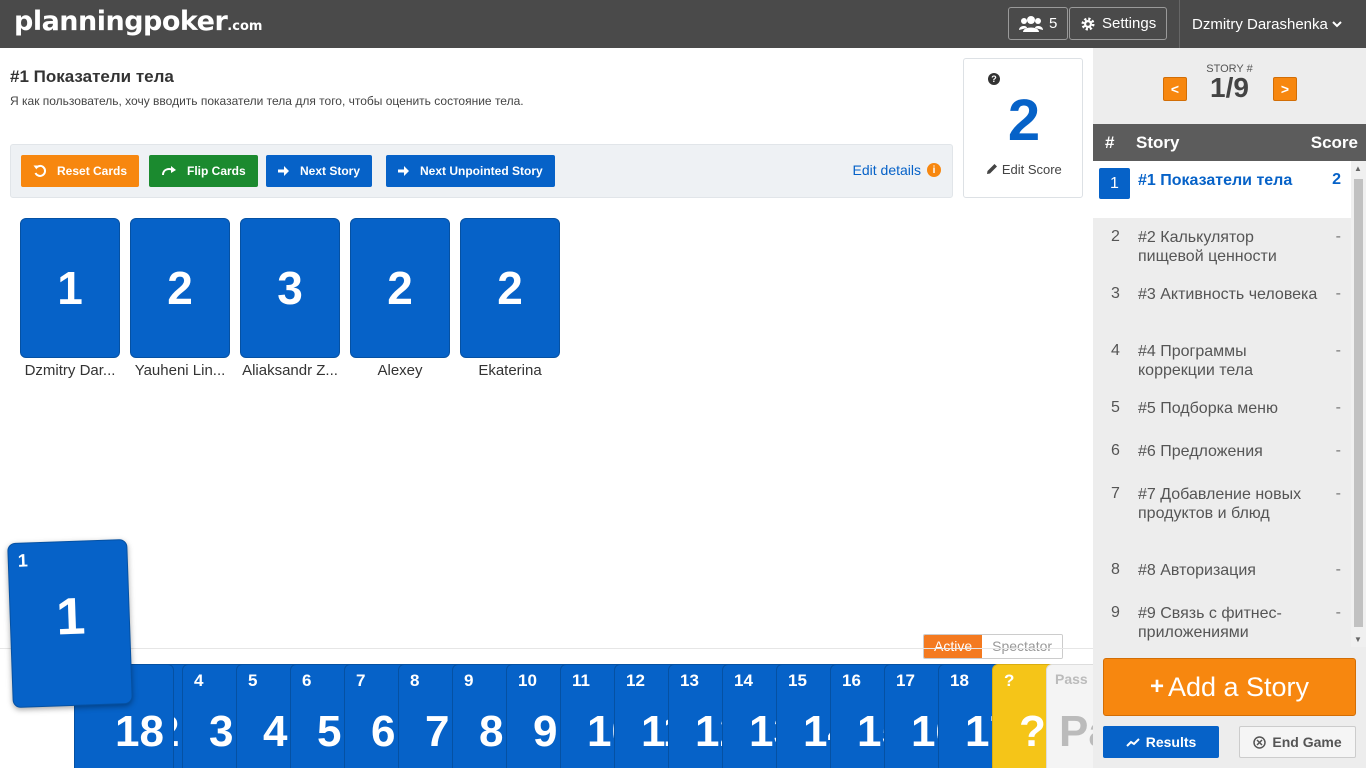 Image resolution: width=1366 pixels, height=768 pixels. What do you see at coordinates (1171, 742) in the screenshot?
I see `results-label: Results` at bounding box center [1171, 742].